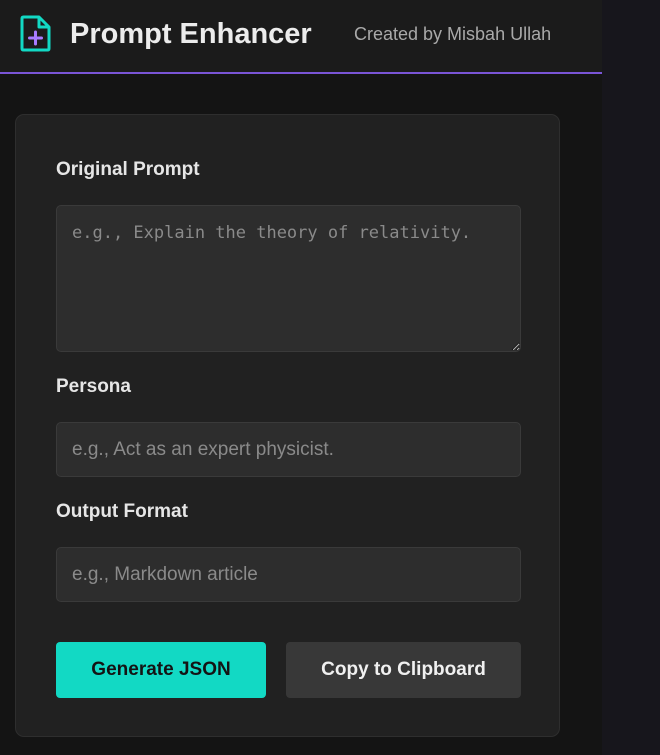 This screenshot has height=755, width=660. Describe the element at coordinates (288, 574) in the screenshot. I see `output-format-input` at that location.